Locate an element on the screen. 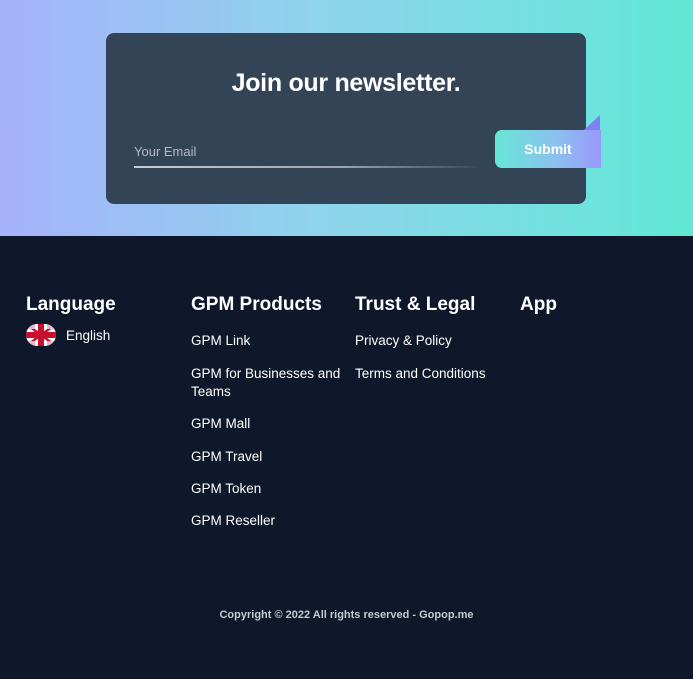  language-column: Language English is located at coordinates (71, 320).